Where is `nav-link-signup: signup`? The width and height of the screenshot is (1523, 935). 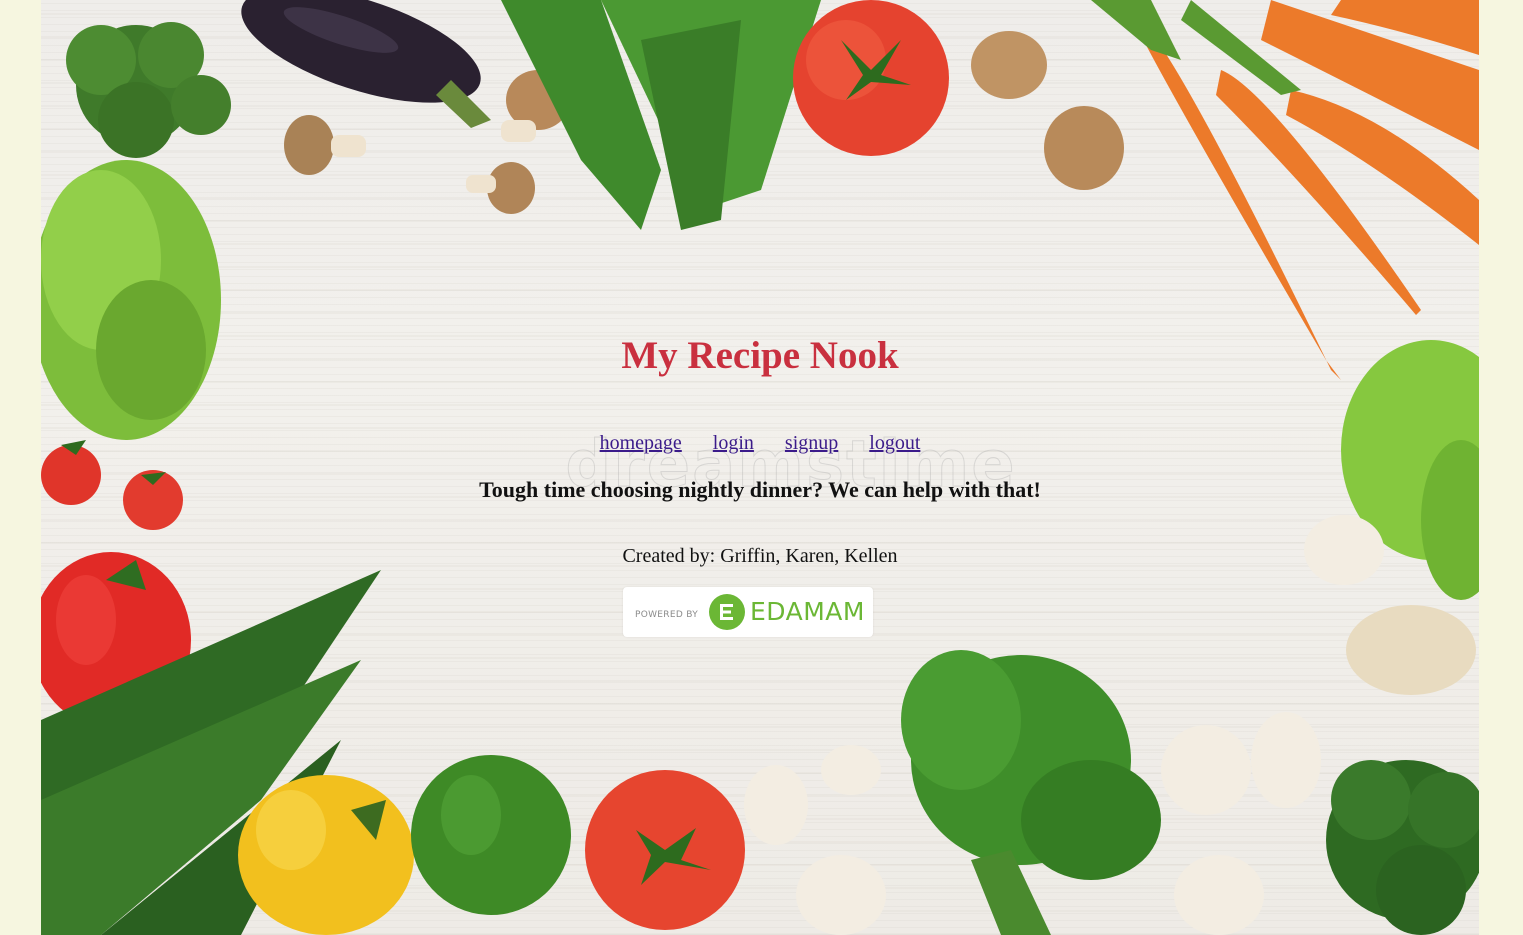 nav-link-signup: signup is located at coordinates (811, 443).